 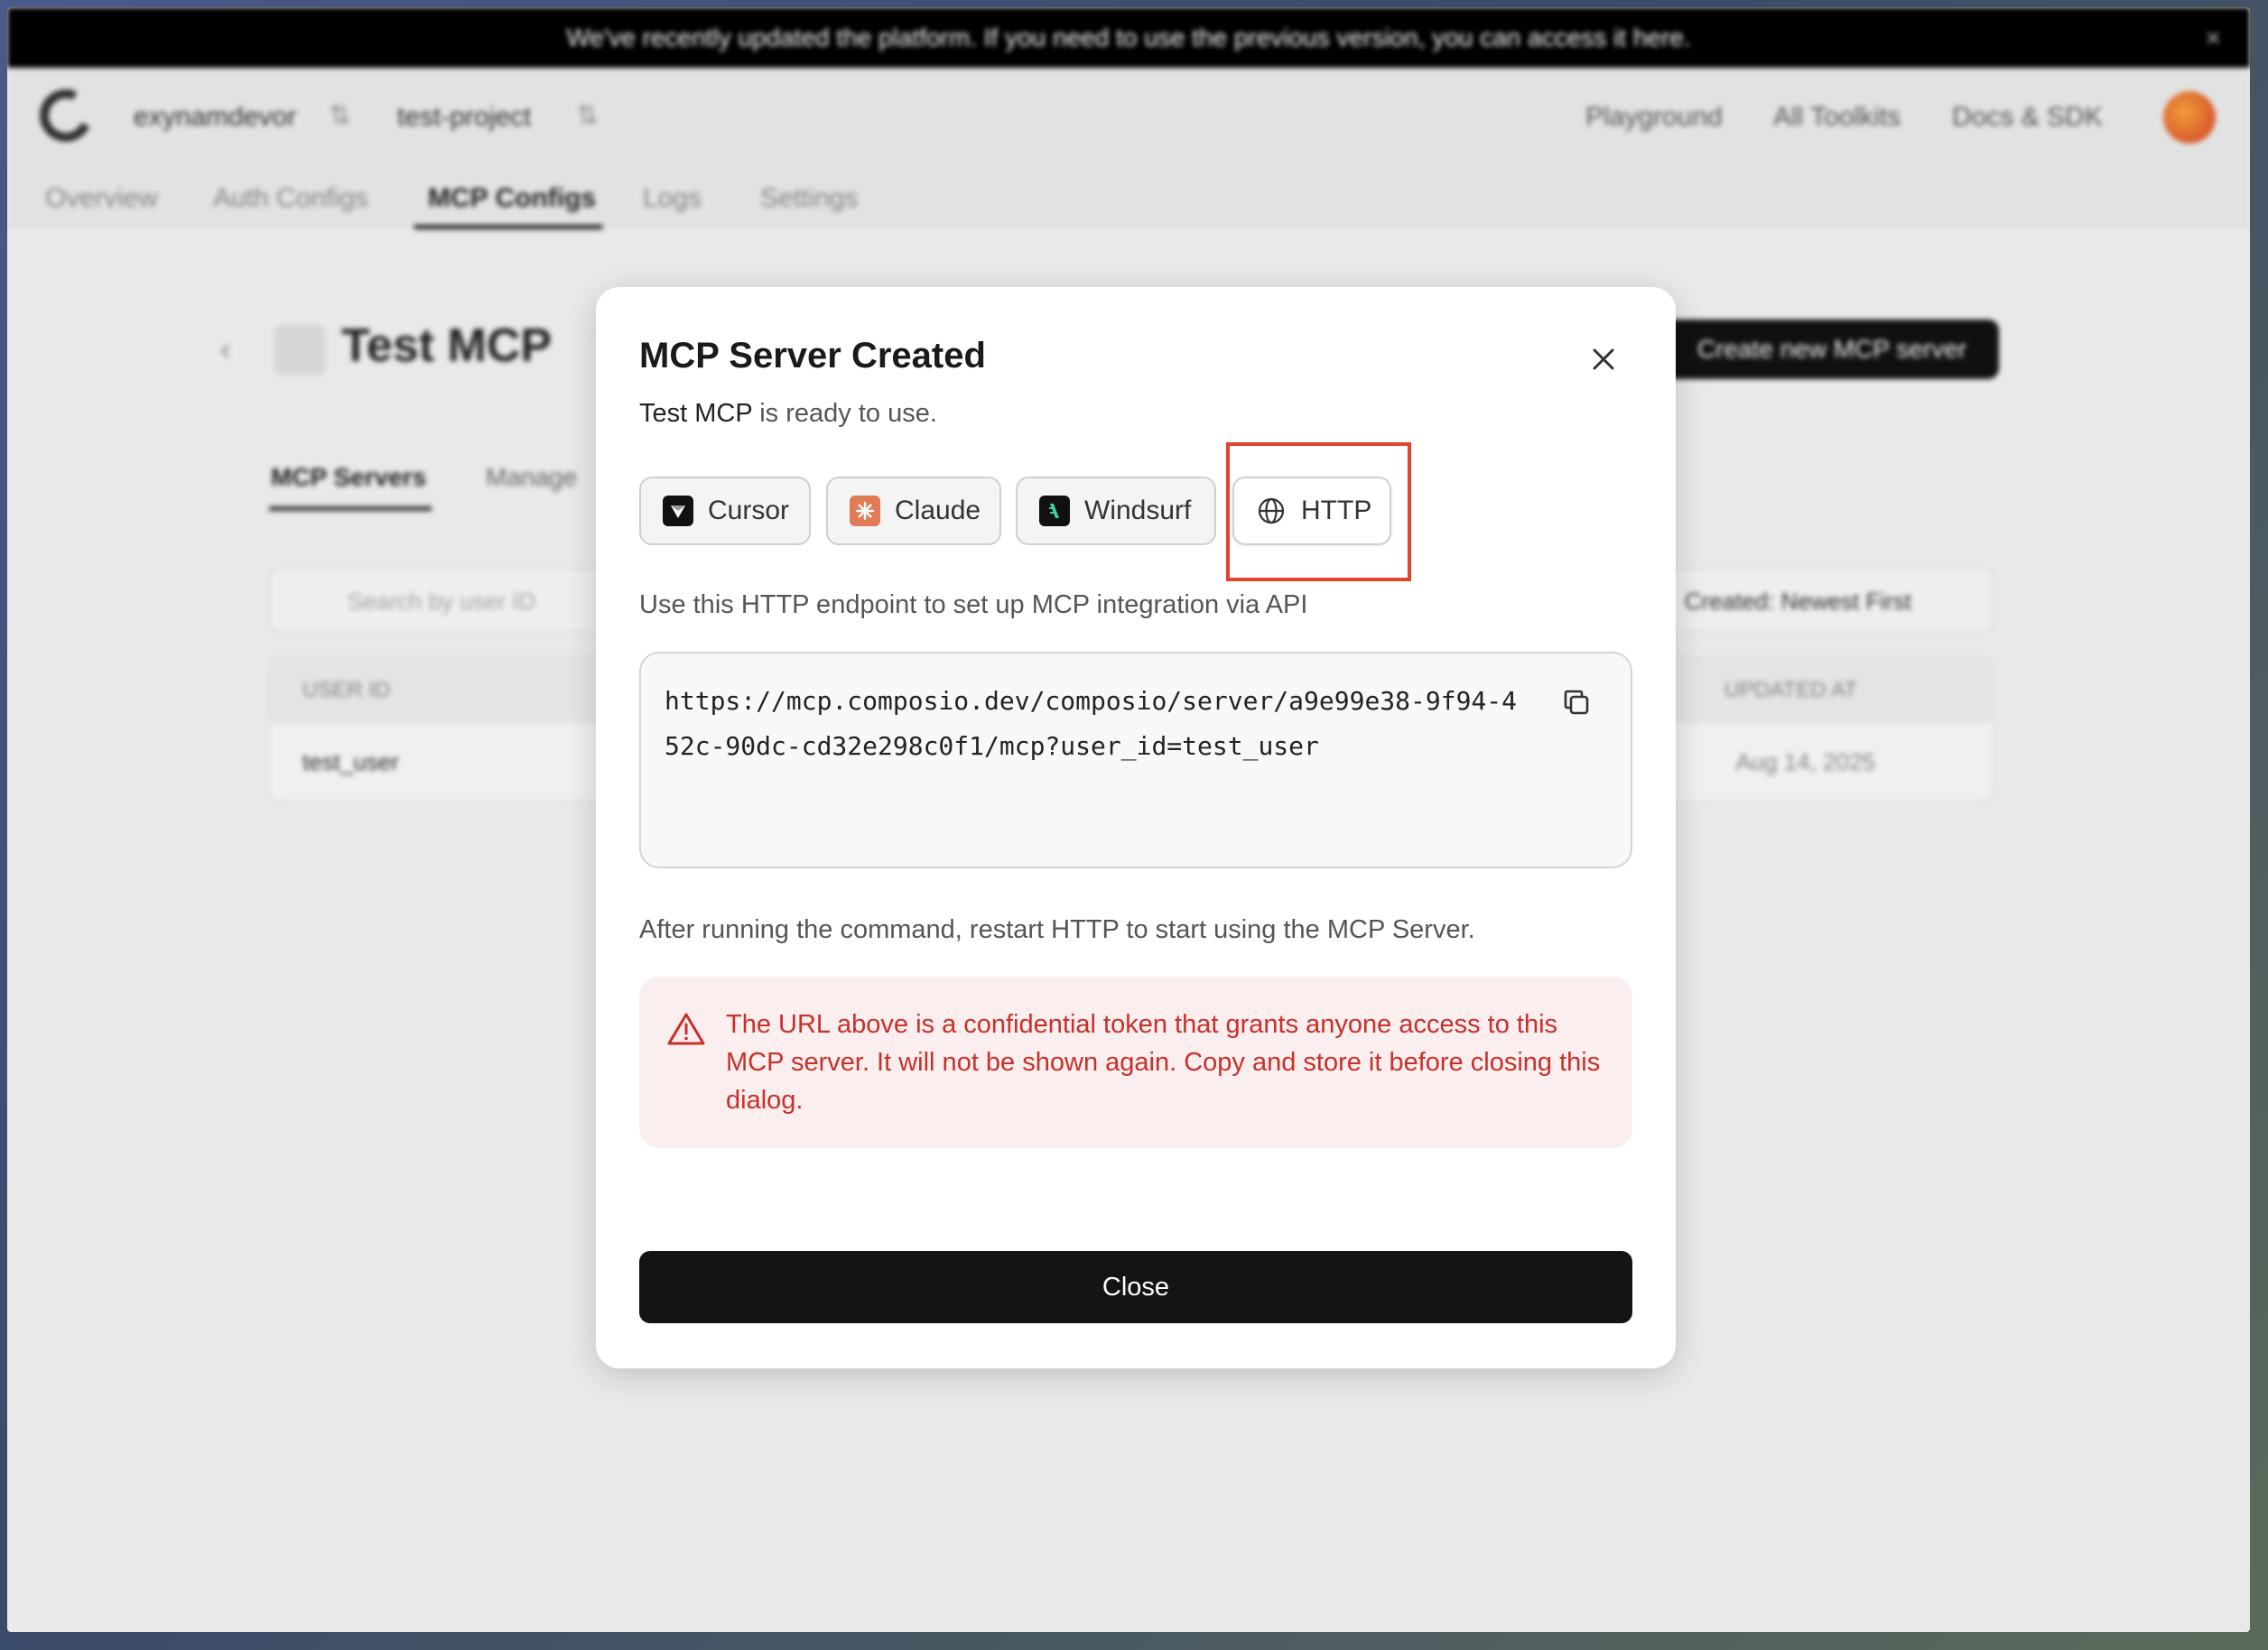 What do you see at coordinates (938, 511) in the screenshot?
I see `client-label: Claude` at bounding box center [938, 511].